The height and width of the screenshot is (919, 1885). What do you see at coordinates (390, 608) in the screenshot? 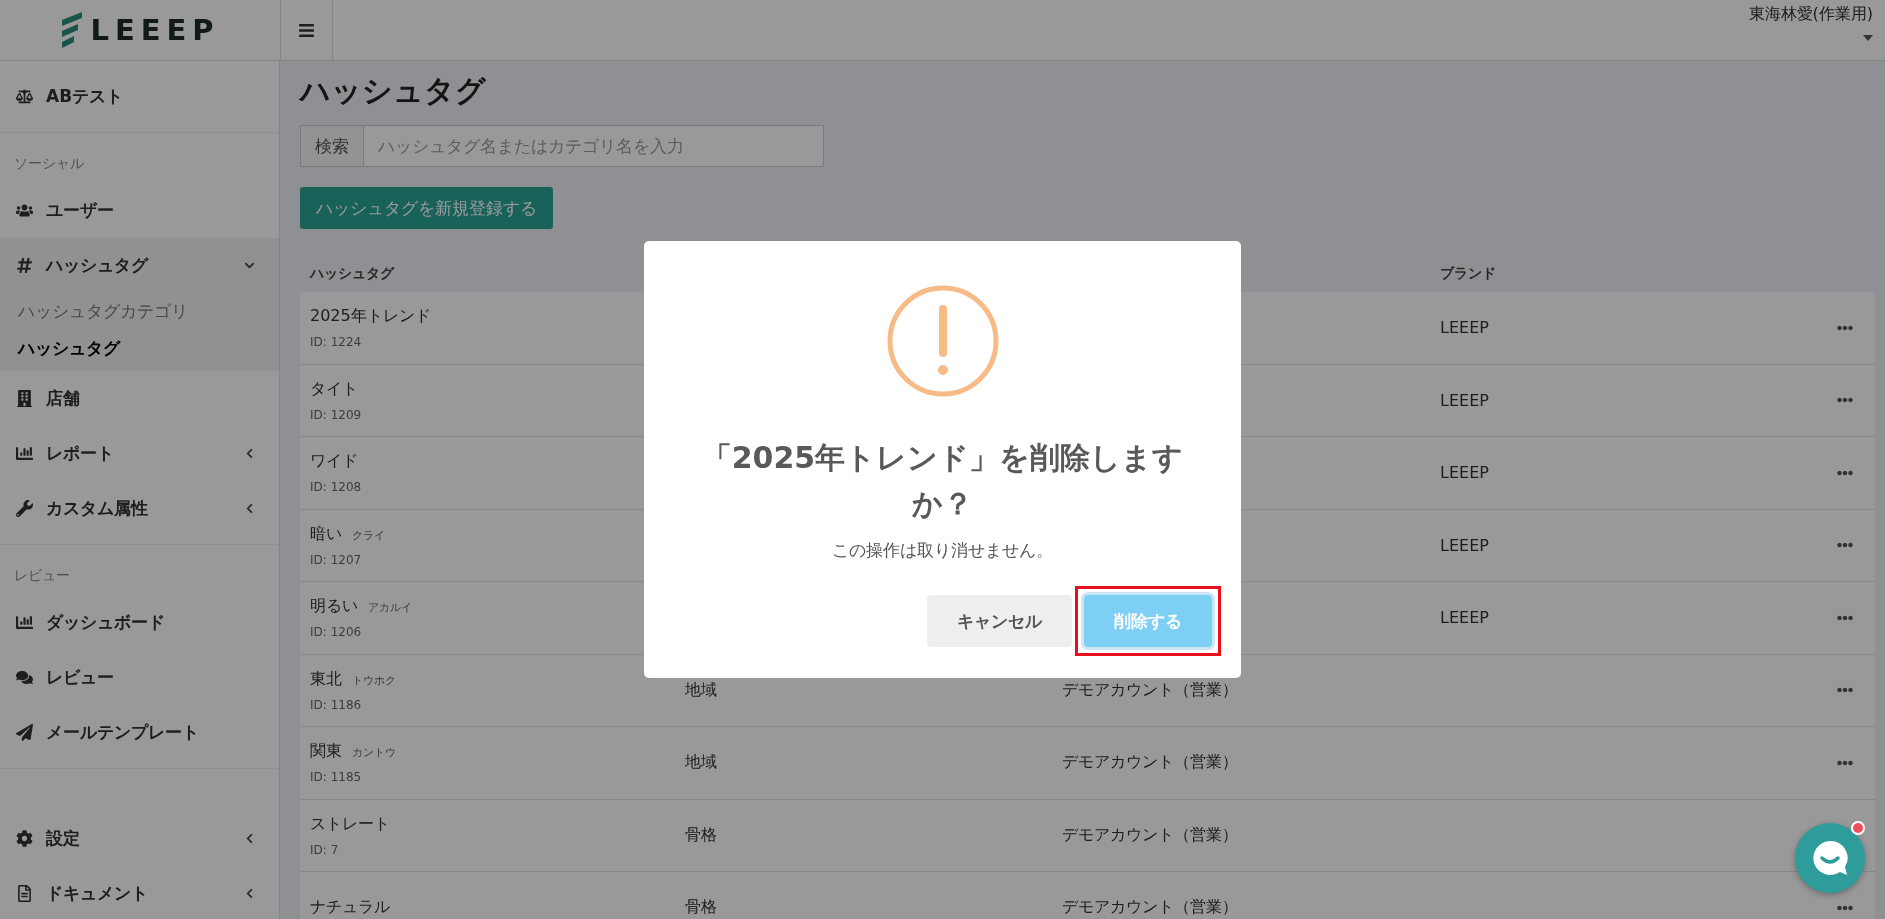
I see `hashtag-reading: アカルイ` at bounding box center [390, 608].